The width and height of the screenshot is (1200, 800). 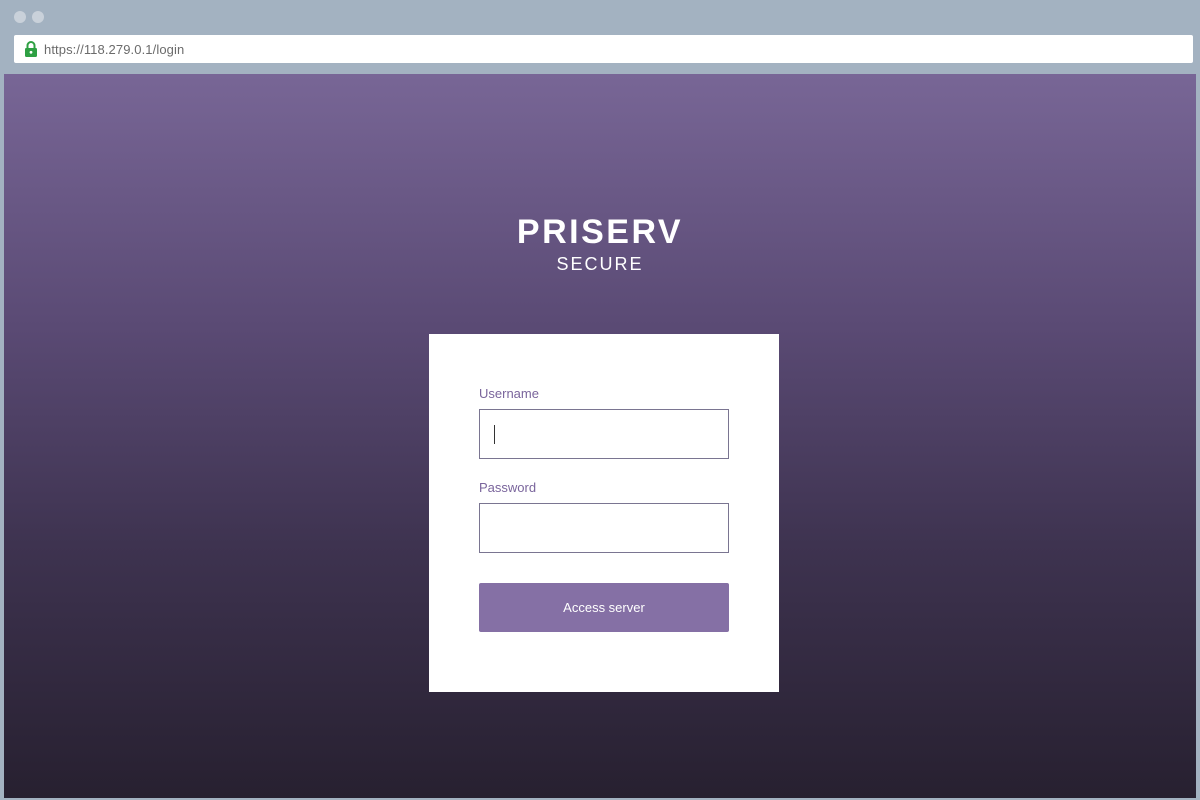 I want to click on text-caret, so click(x=494, y=434).